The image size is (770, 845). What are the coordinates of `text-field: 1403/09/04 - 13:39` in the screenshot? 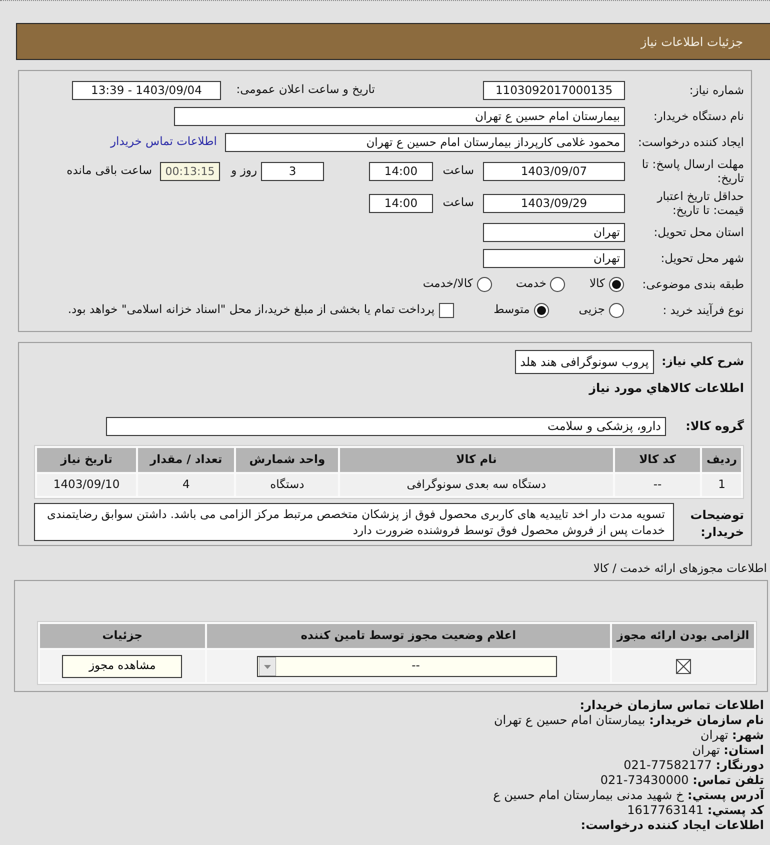 It's located at (146, 90).